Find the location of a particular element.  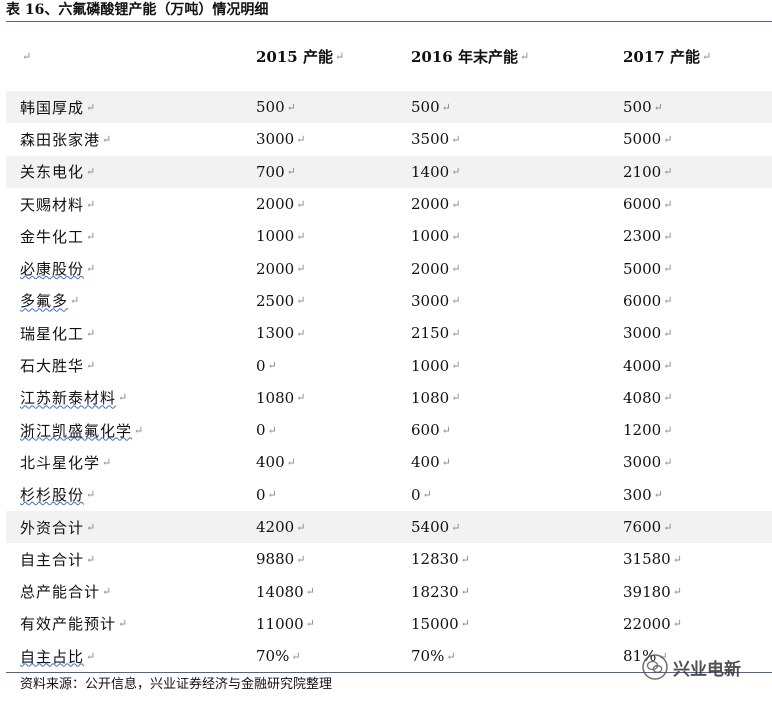

company-name-cell: 天赐材料 ↵ is located at coordinates (58, 204).